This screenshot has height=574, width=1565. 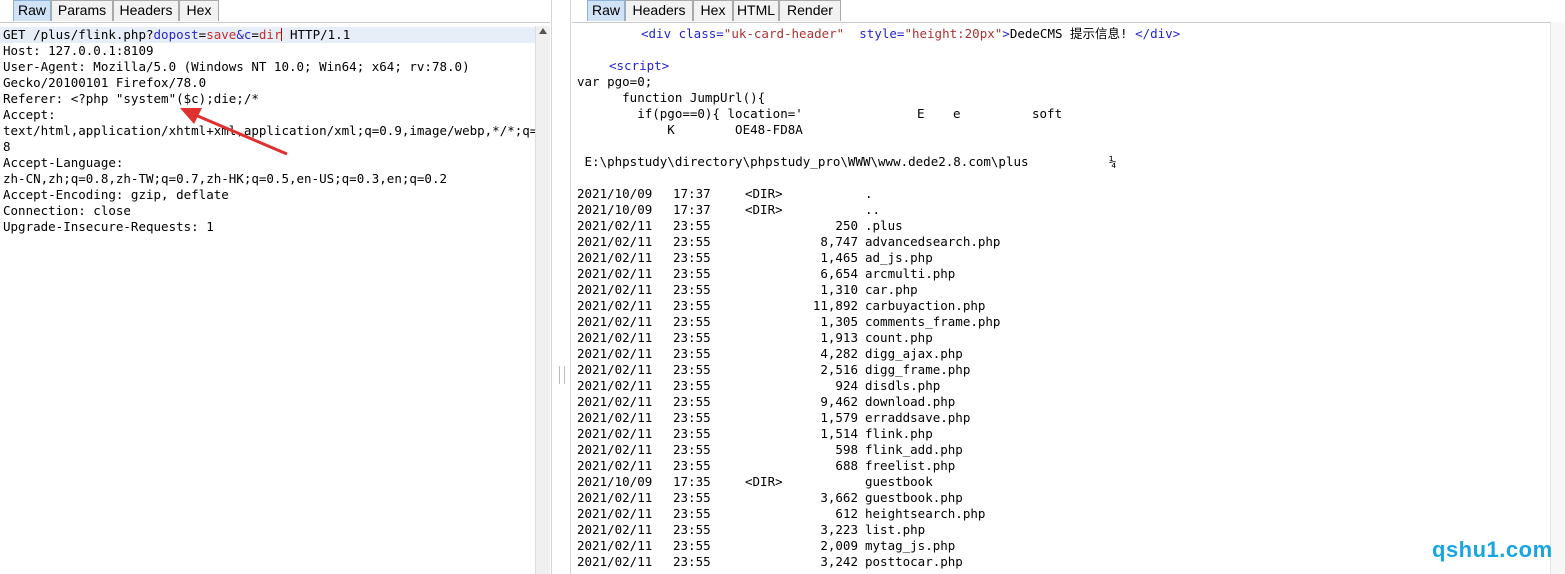 I want to click on listing-name: guestbook, so click(x=899, y=481).